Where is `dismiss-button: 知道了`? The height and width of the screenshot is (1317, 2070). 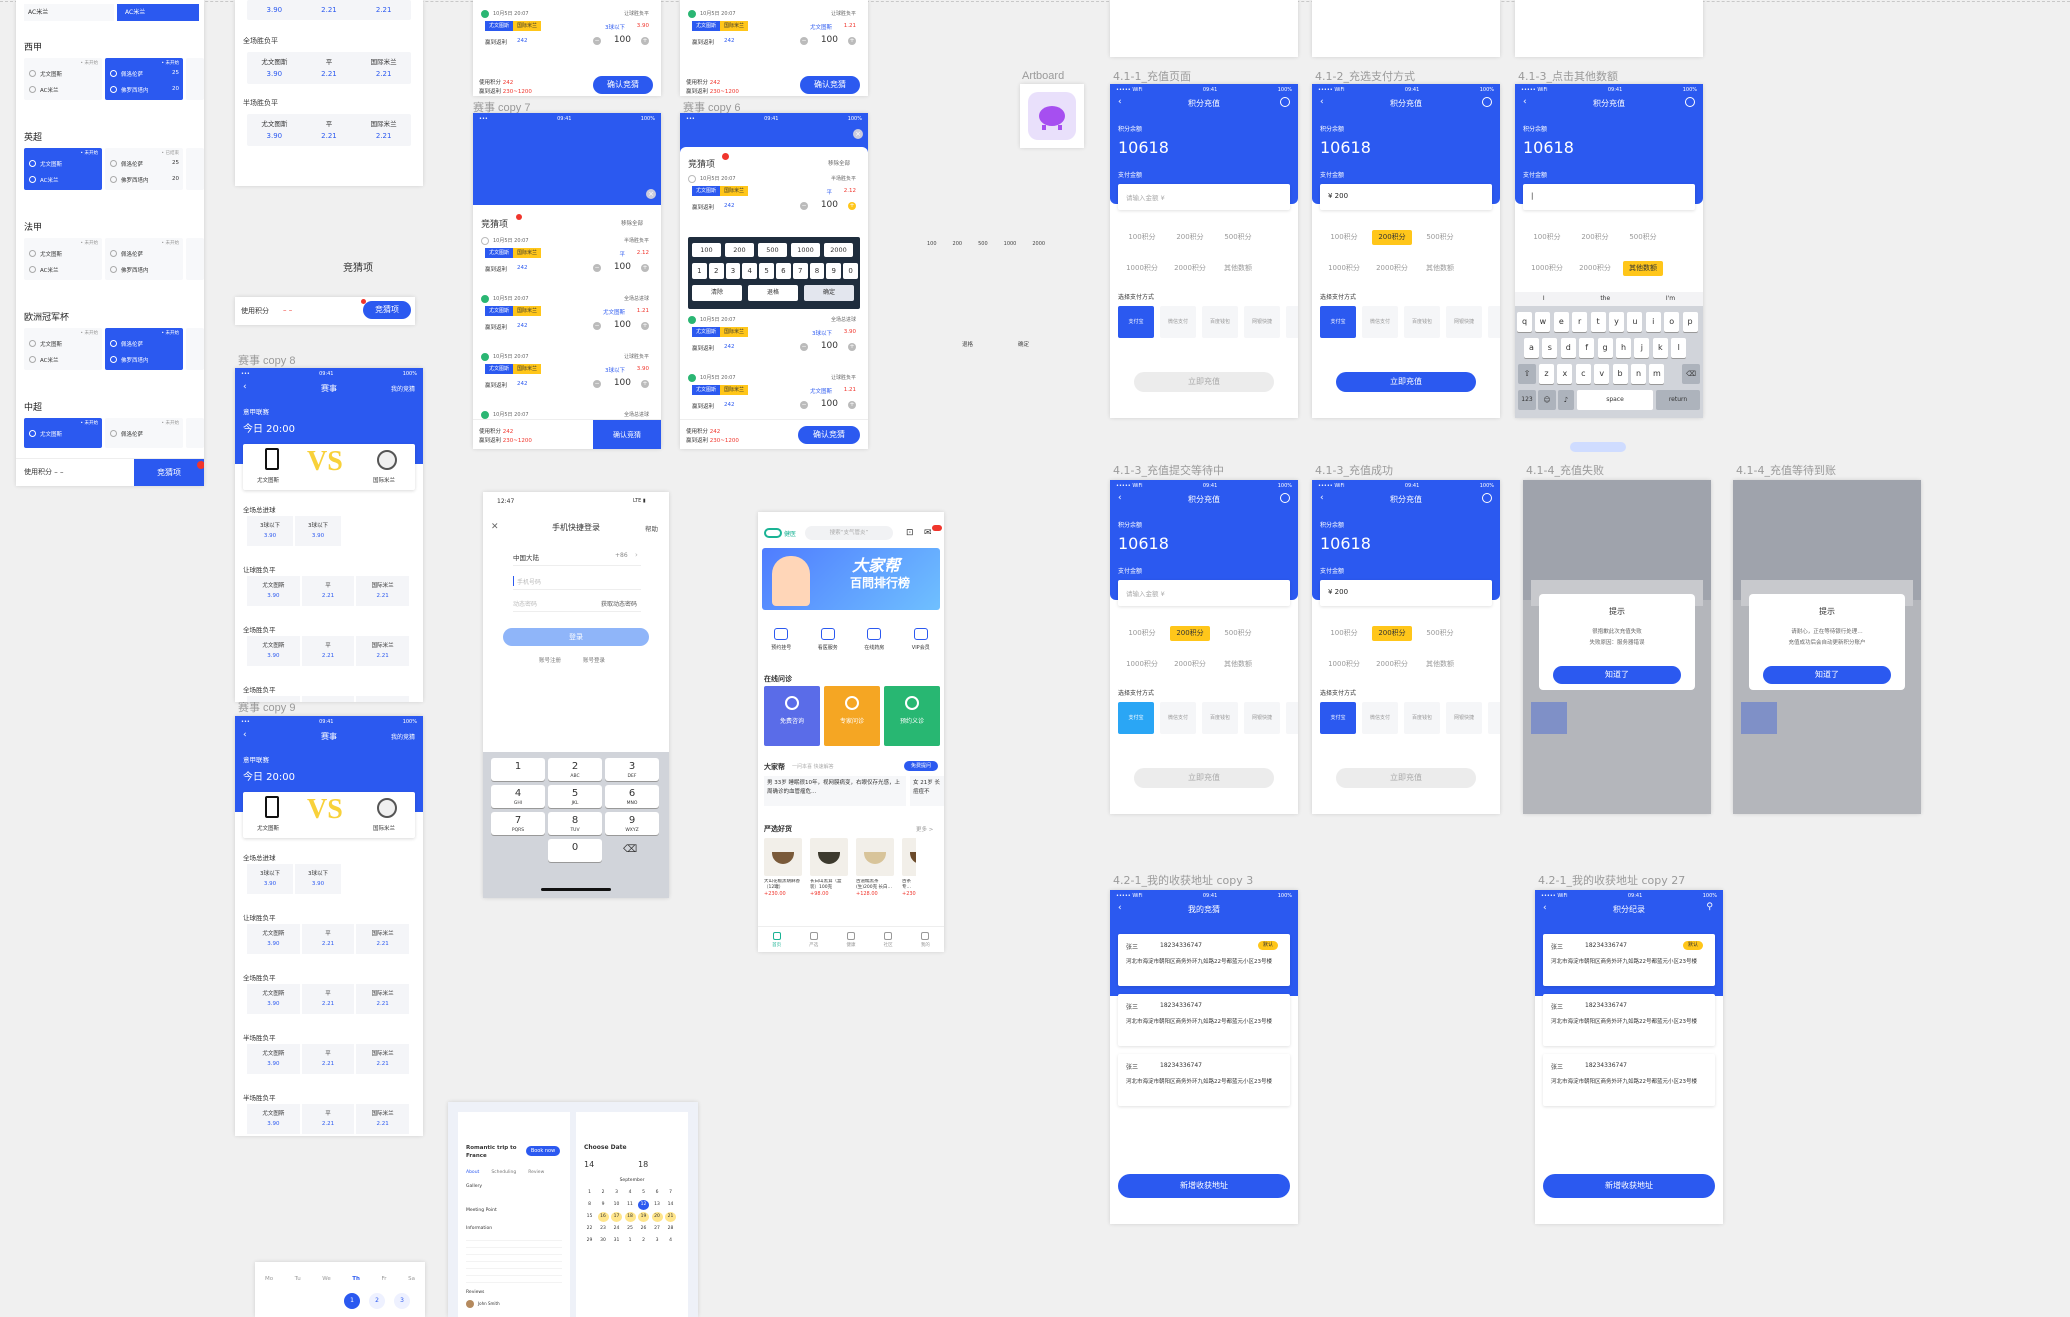
dismiss-button: 知道了 is located at coordinates (1617, 675).